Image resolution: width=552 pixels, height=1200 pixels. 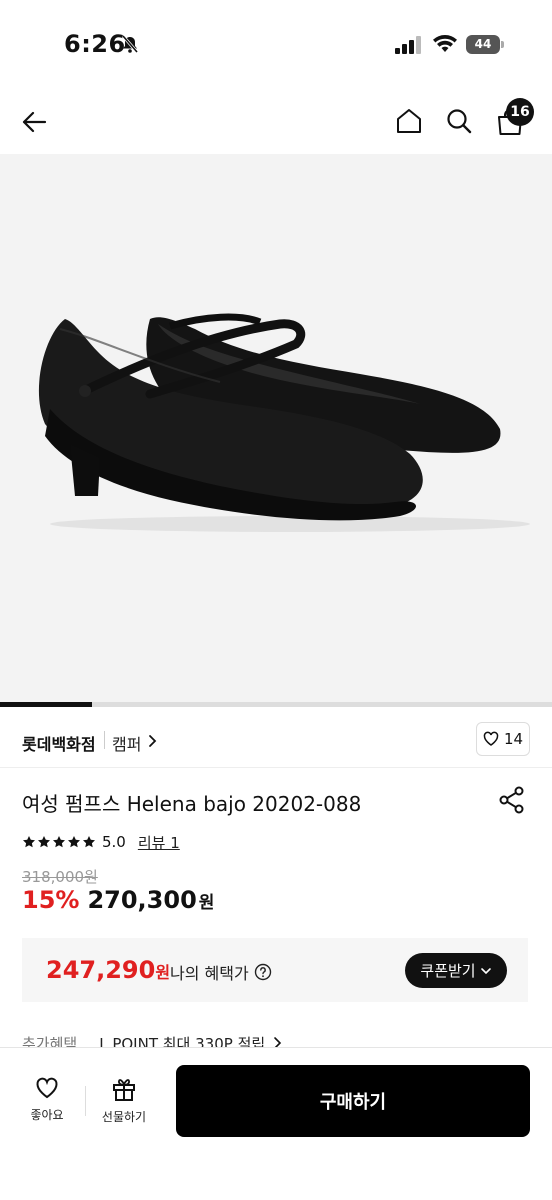 I want to click on benefit-label: 나의 혜택가, so click(x=209, y=973).